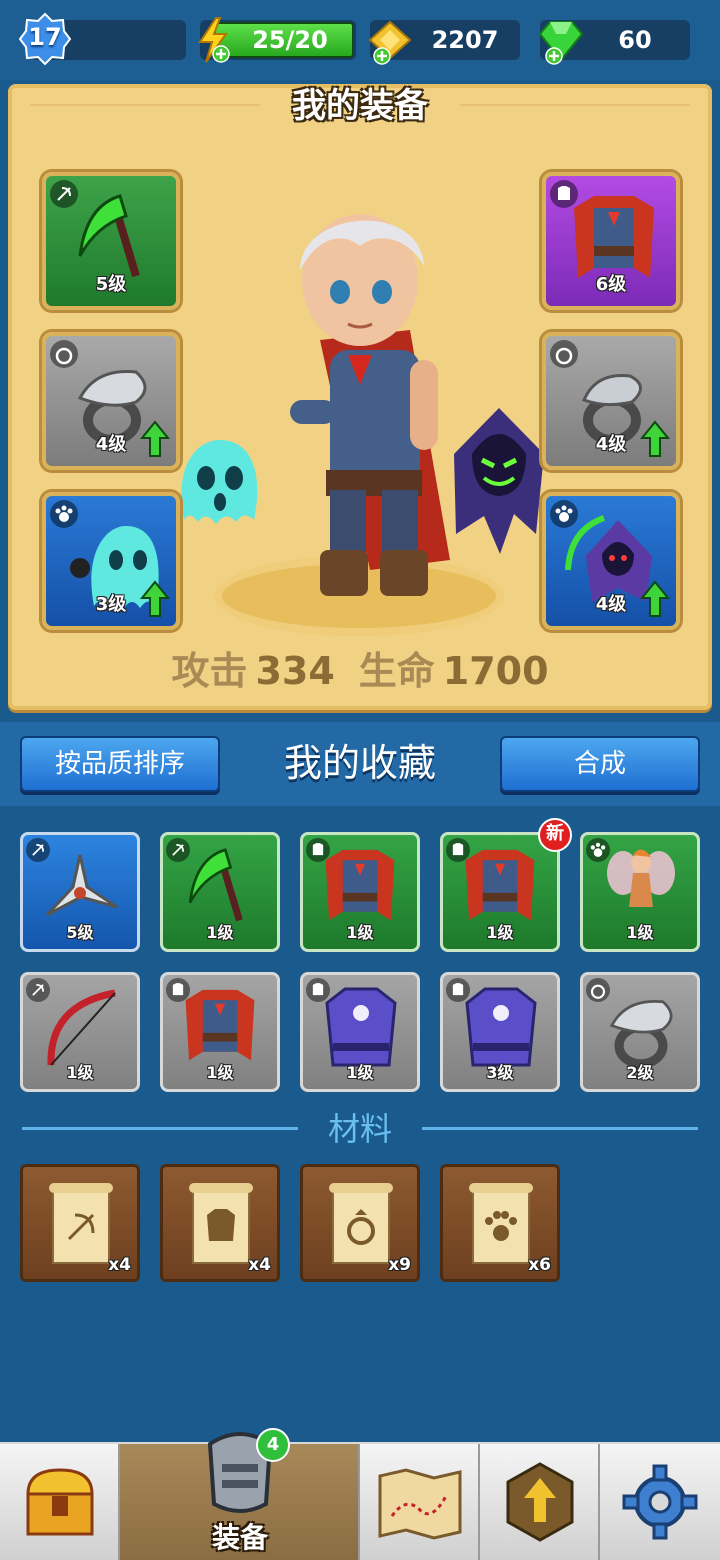 The width and height of the screenshot is (720, 1560). Describe the element at coordinates (611, 241) in the screenshot. I see `equip-slot-armor: 6级` at that location.